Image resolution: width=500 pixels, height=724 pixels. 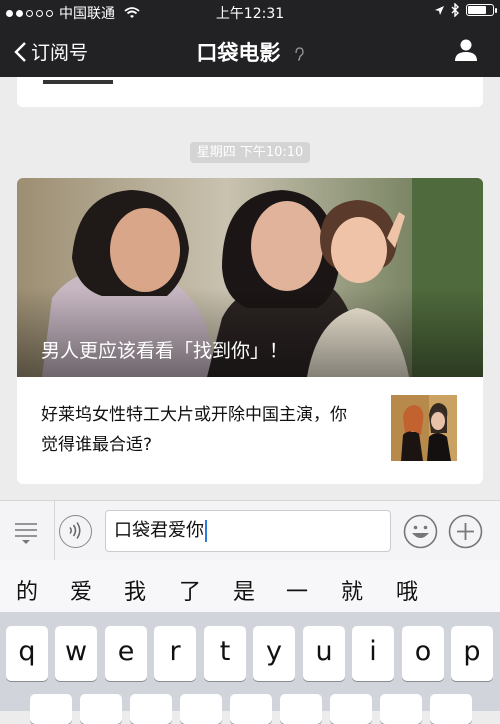 I want to click on previous-article-card, so click(x=250, y=92).